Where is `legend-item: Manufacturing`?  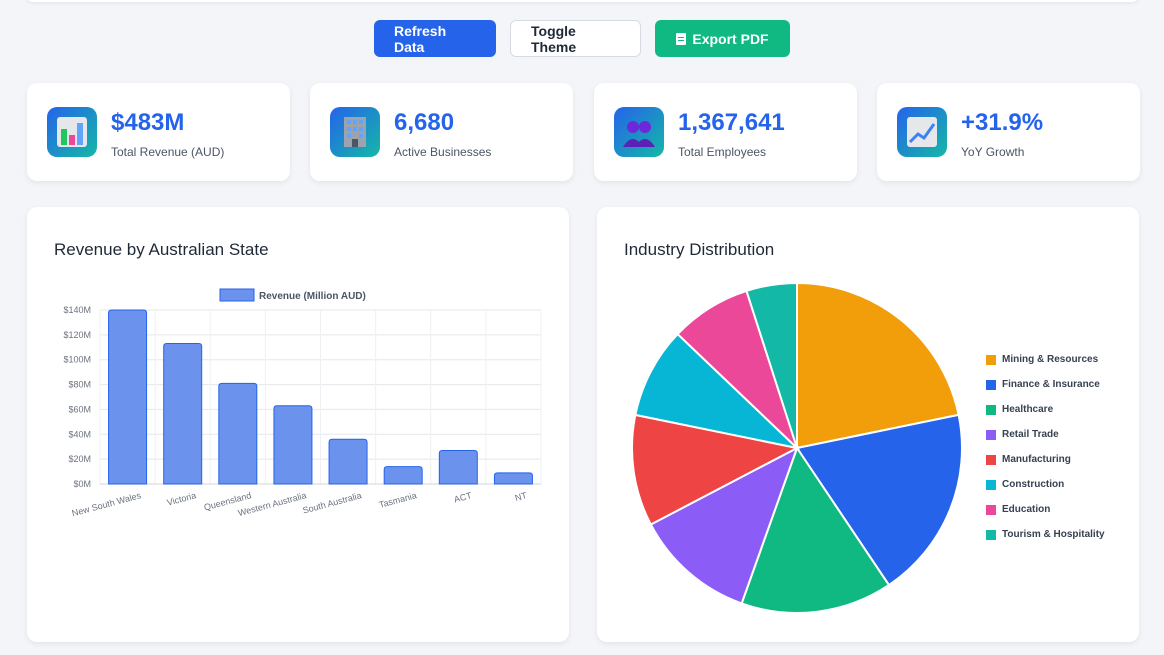 legend-item: Manufacturing is located at coordinates (1028, 459).